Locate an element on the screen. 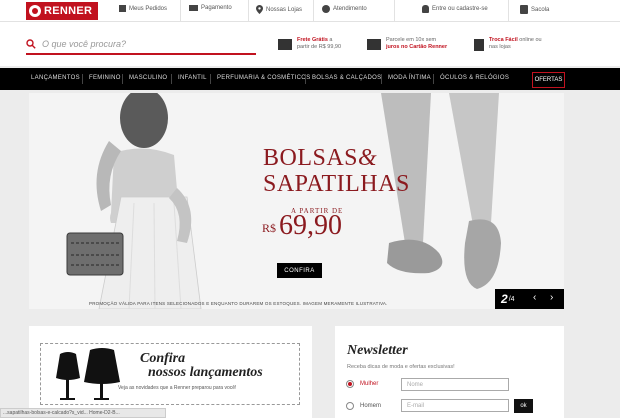 This screenshot has height=418, width=620. prev-slide-icon: ‹ is located at coordinates (534, 297).